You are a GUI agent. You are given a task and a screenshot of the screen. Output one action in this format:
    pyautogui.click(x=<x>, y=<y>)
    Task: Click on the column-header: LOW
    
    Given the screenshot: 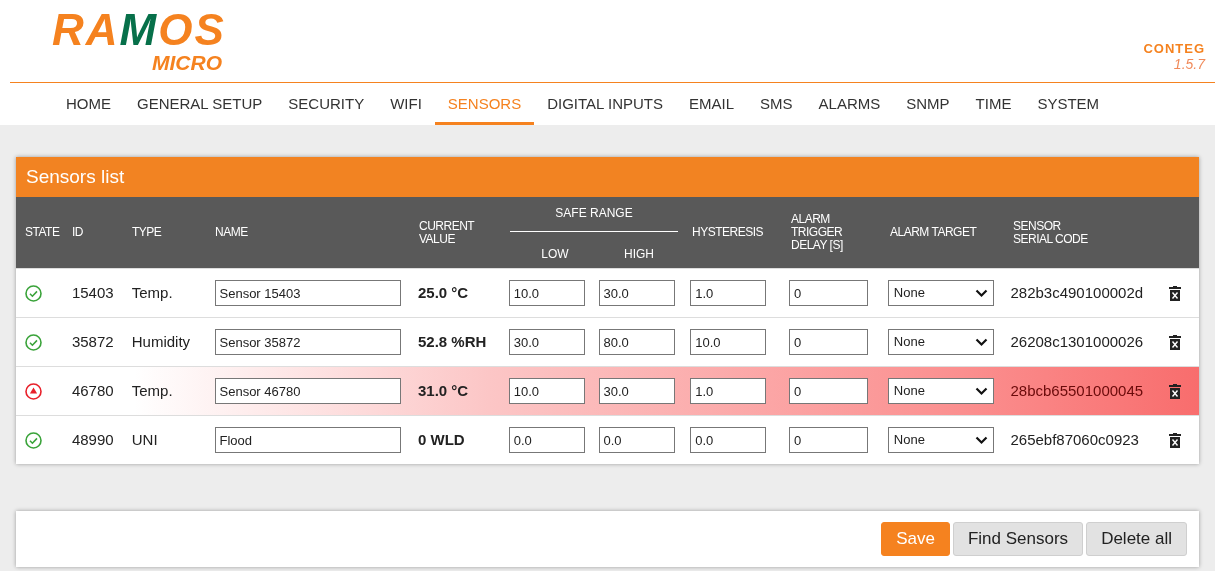 What is the action you would take?
    pyautogui.click(x=555, y=254)
    